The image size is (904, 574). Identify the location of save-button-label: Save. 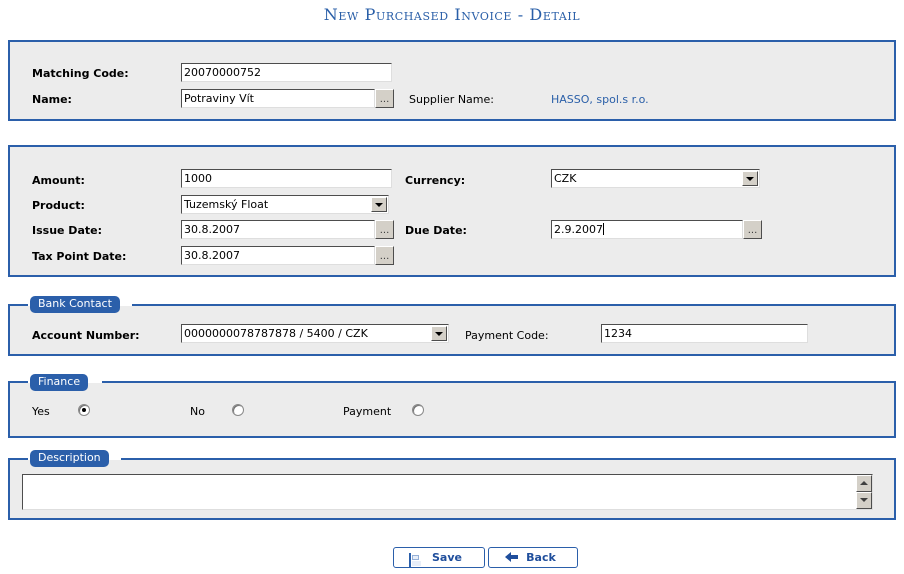
(447, 557).